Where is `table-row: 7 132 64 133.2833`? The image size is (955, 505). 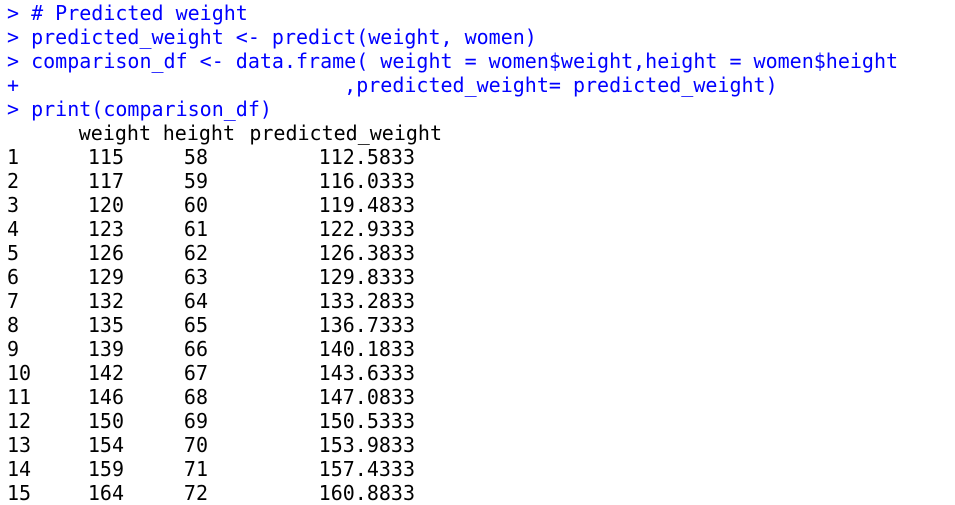 table-row: 7 132 64 133.2833 is located at coordinates (481, 301).